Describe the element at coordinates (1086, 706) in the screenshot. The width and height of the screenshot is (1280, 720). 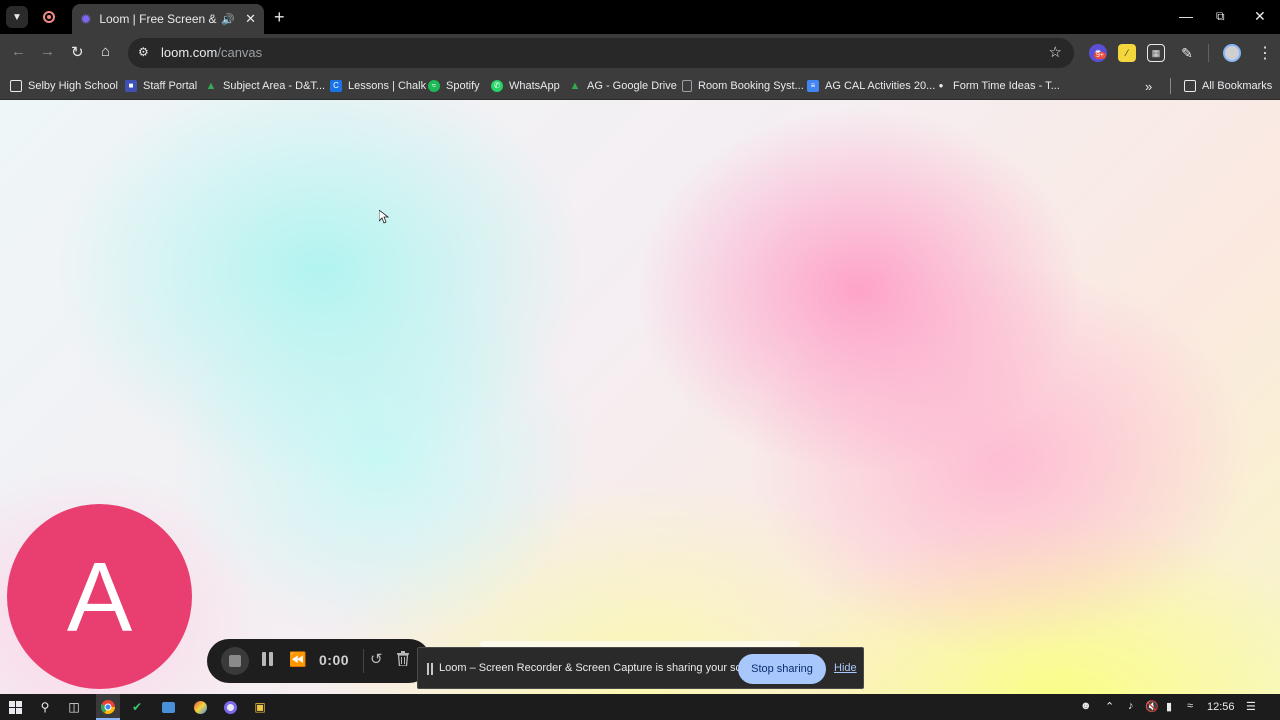
I see `people-icon: ☻` at that location.